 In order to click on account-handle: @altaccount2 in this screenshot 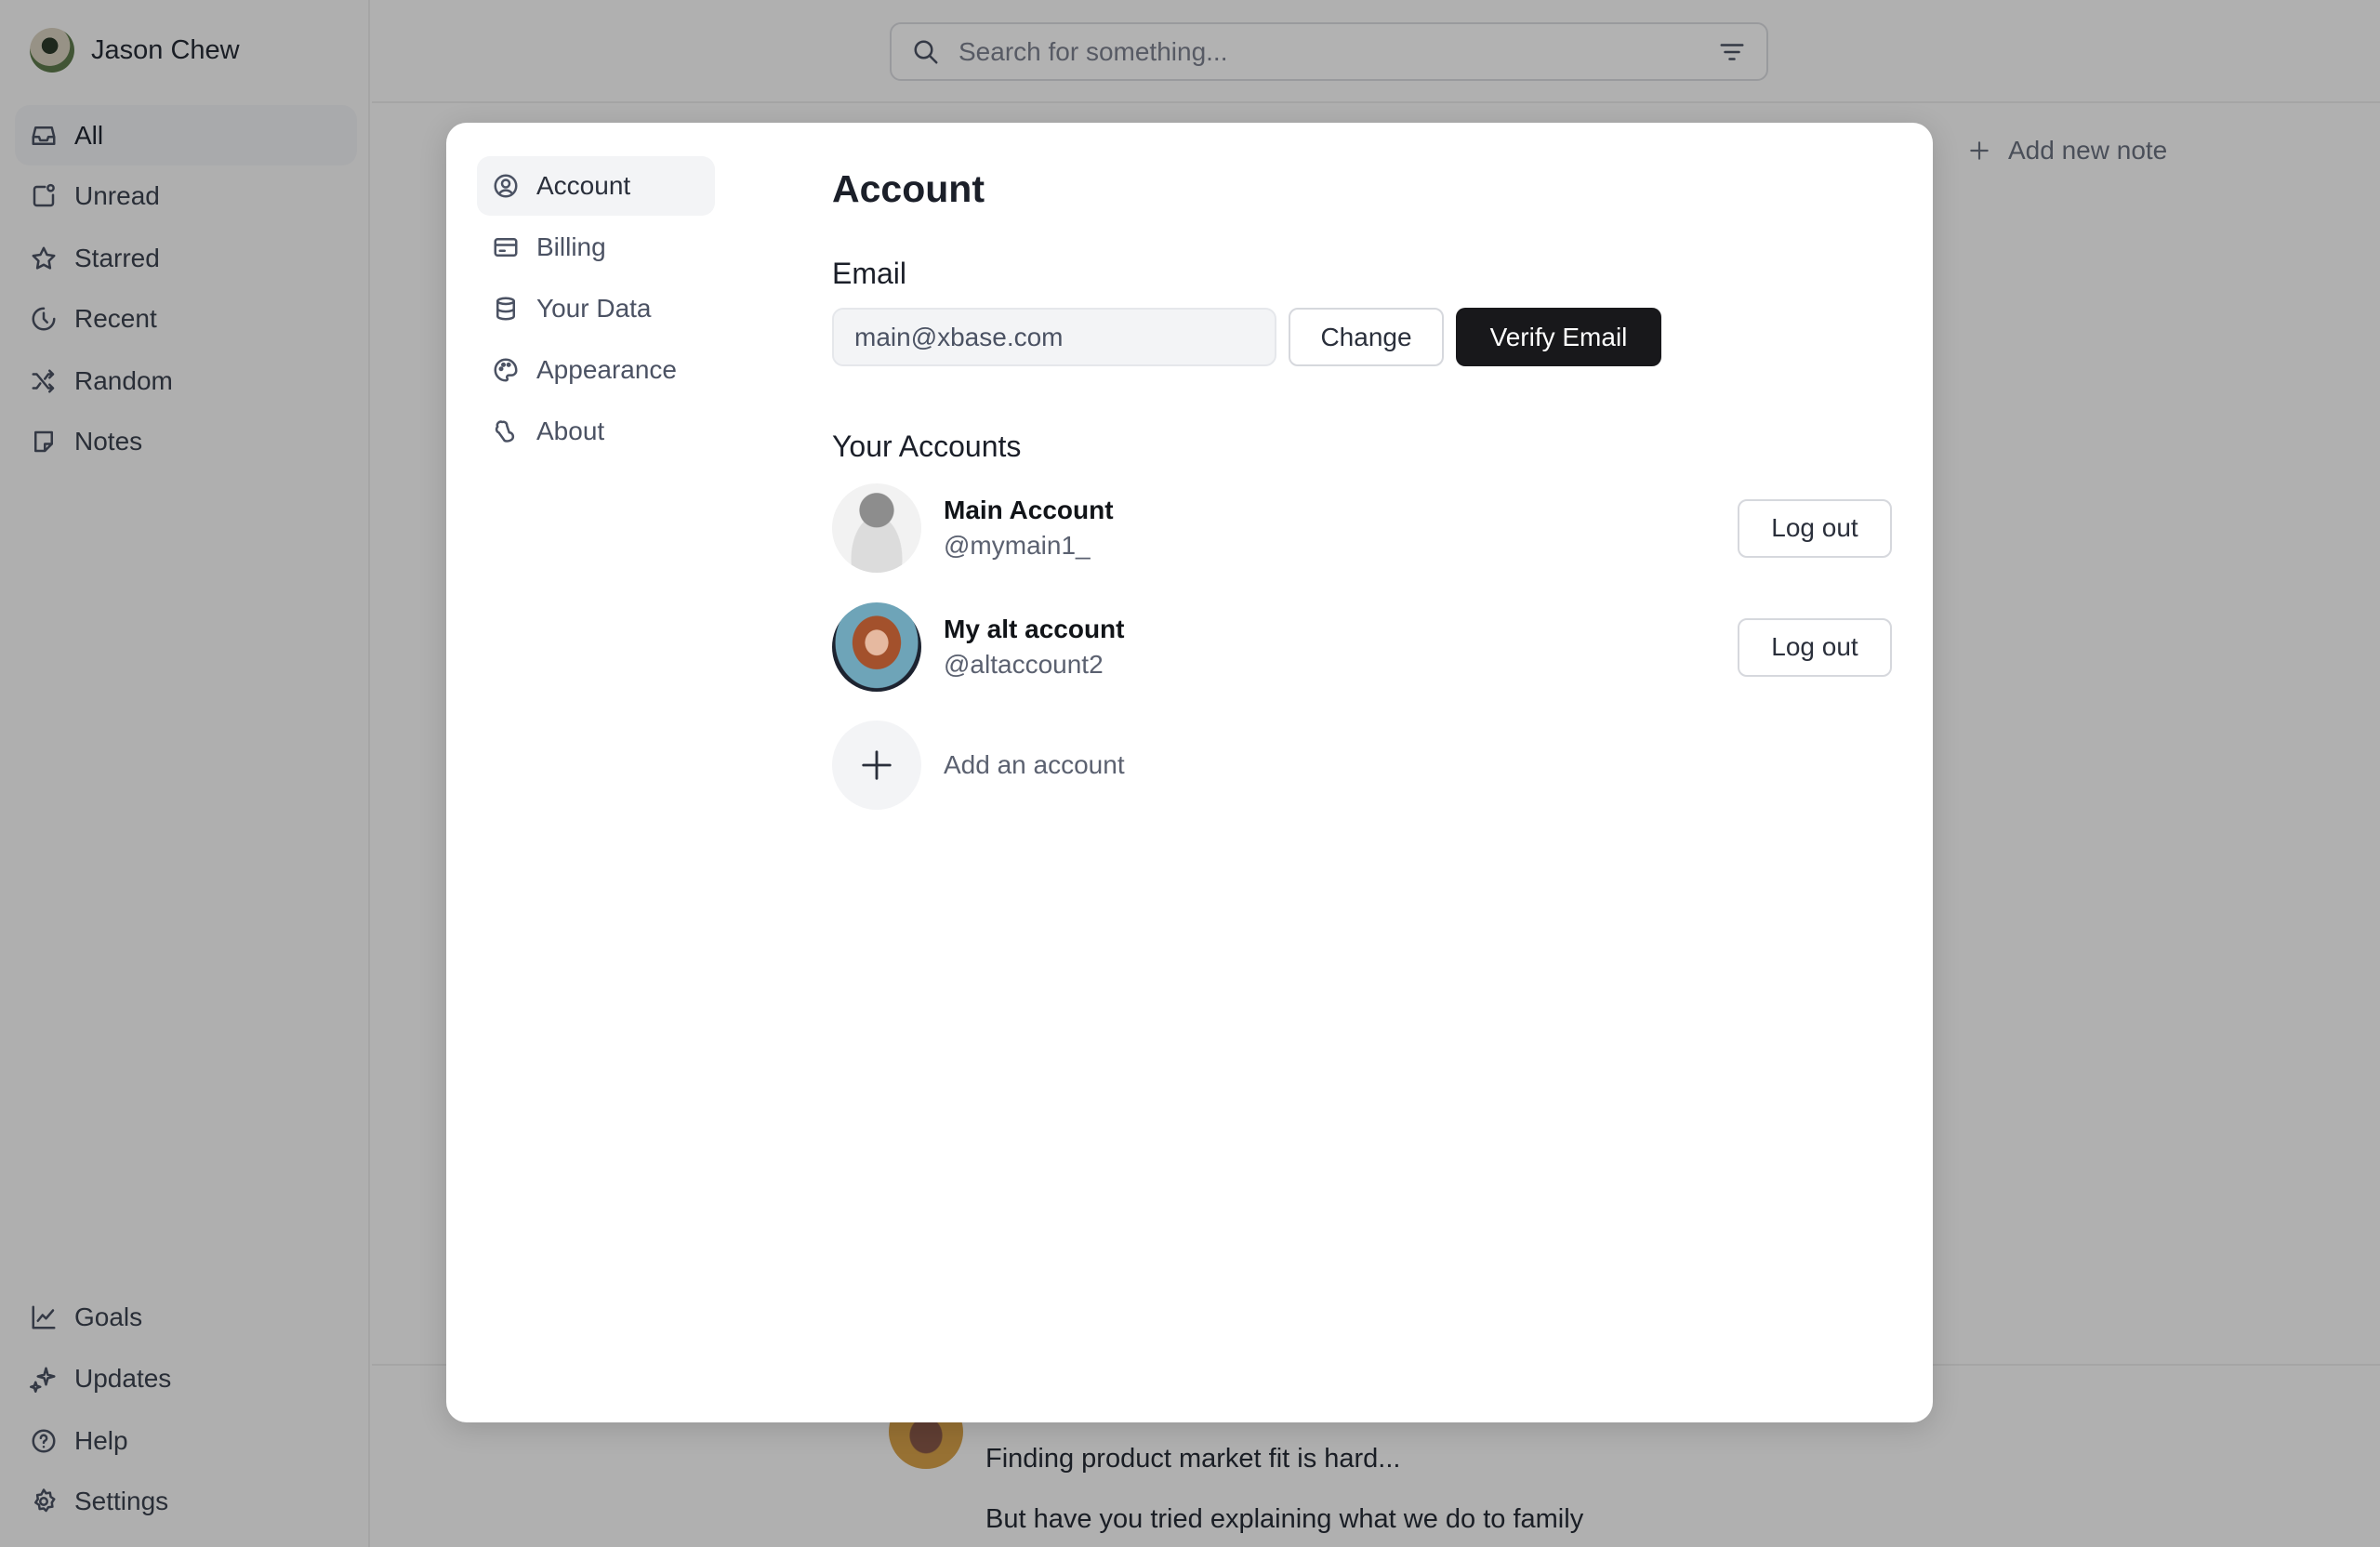, I will do `click(1024, 664)`.